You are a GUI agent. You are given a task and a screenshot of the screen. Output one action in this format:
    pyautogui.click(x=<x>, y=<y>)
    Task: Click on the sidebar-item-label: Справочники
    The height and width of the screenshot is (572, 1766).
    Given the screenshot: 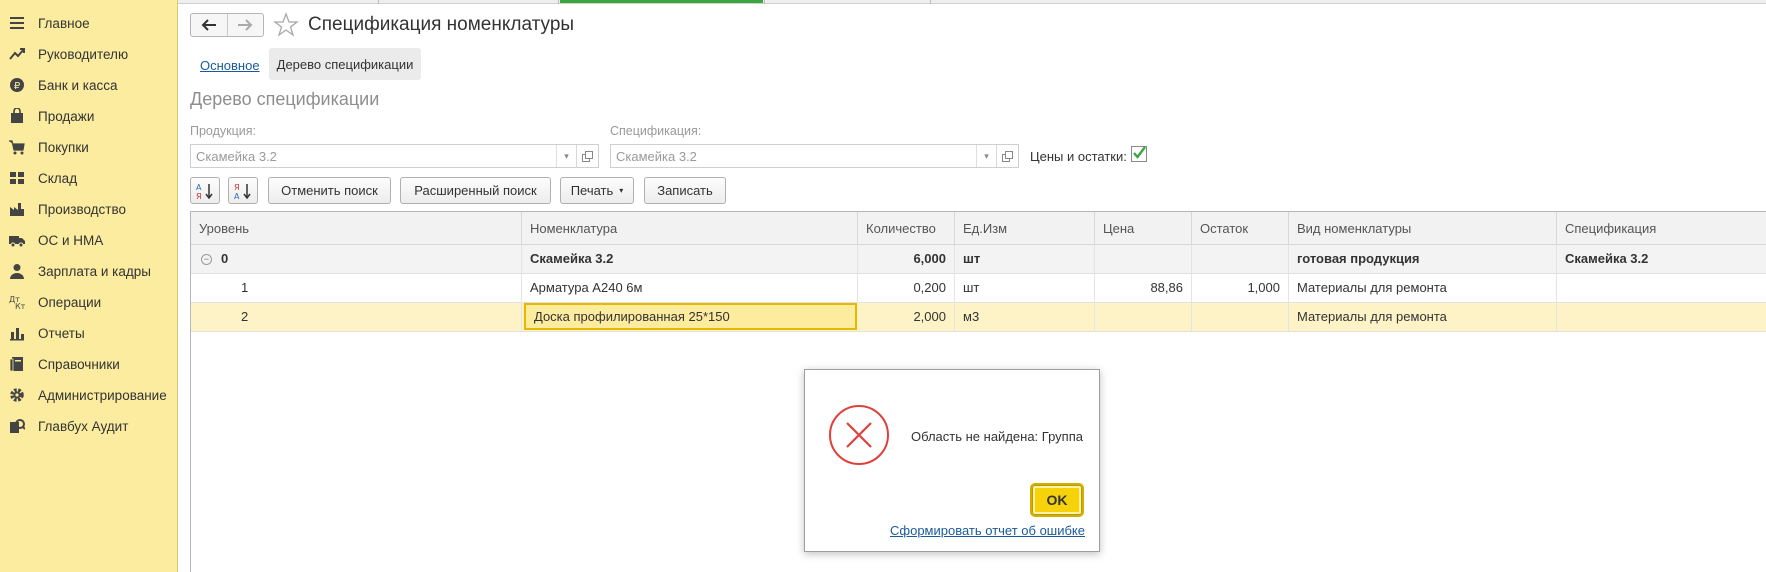 What is the action you would take?
    pyautogui.click(x=79, y=364)
    